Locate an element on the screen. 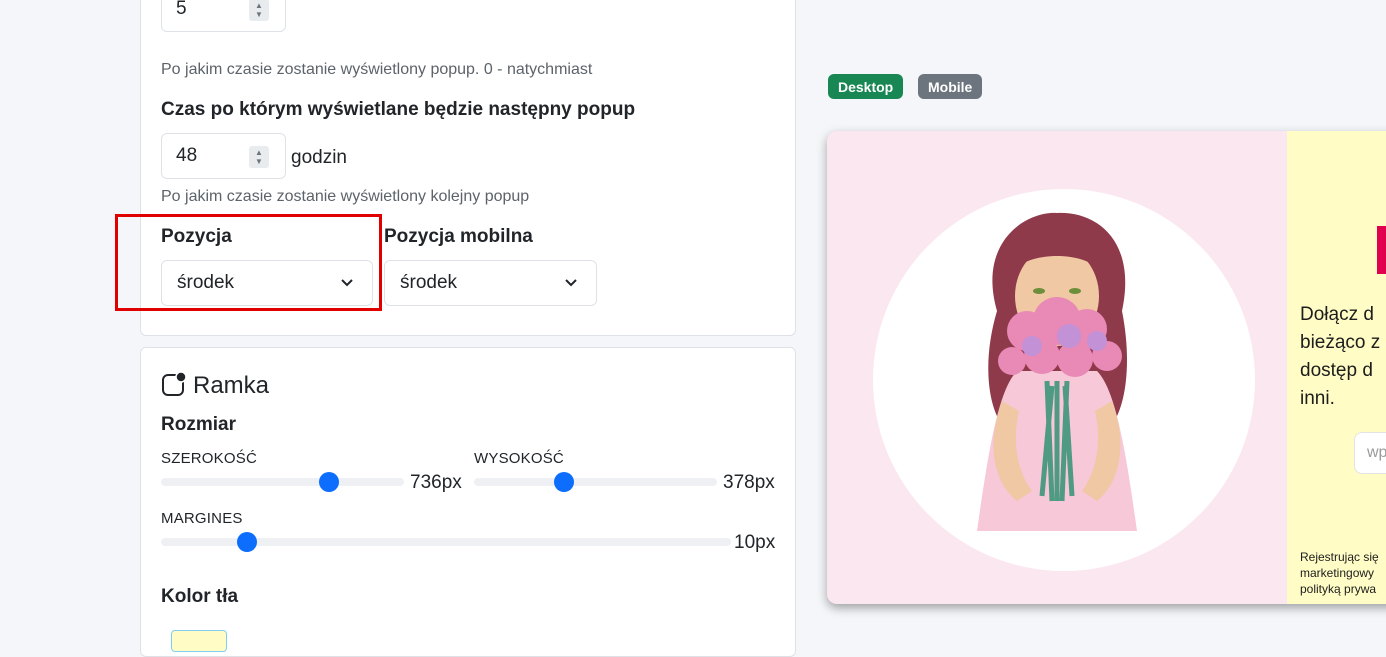 This screenshot has height=657, width=1386. next-popup-unit: godzin is located at coordinates (319, 157).